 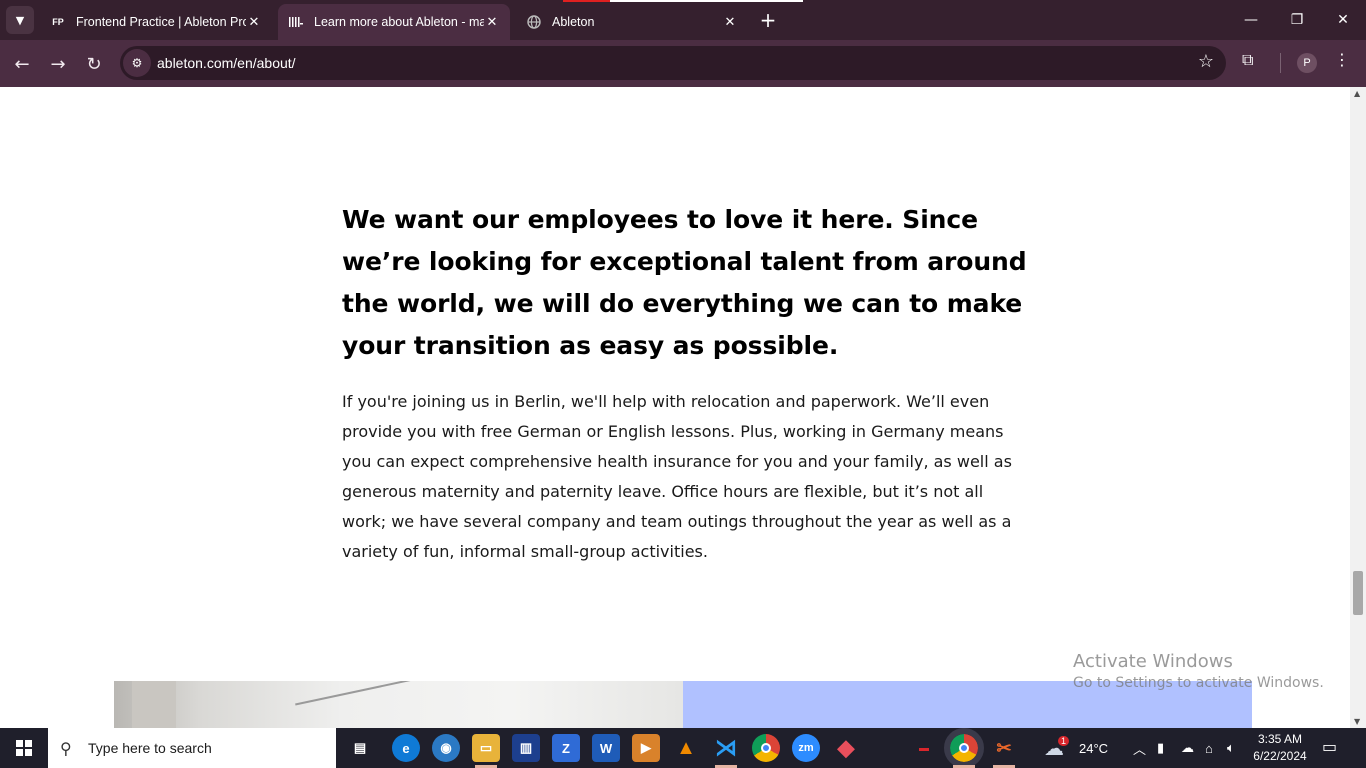 I want to click on minimize-button: —, so click(x=1251, y=20).